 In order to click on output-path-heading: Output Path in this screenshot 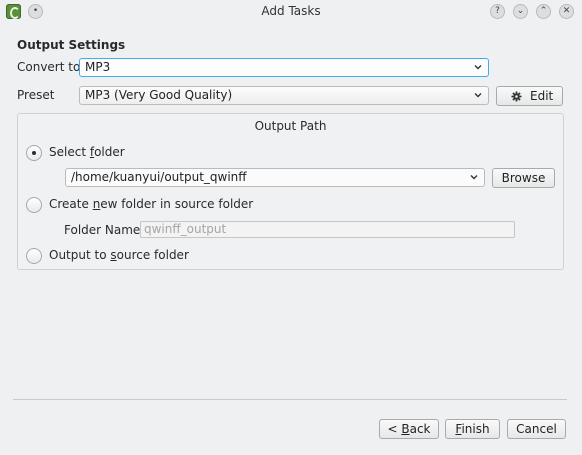, I will do `click(290, 126)`.